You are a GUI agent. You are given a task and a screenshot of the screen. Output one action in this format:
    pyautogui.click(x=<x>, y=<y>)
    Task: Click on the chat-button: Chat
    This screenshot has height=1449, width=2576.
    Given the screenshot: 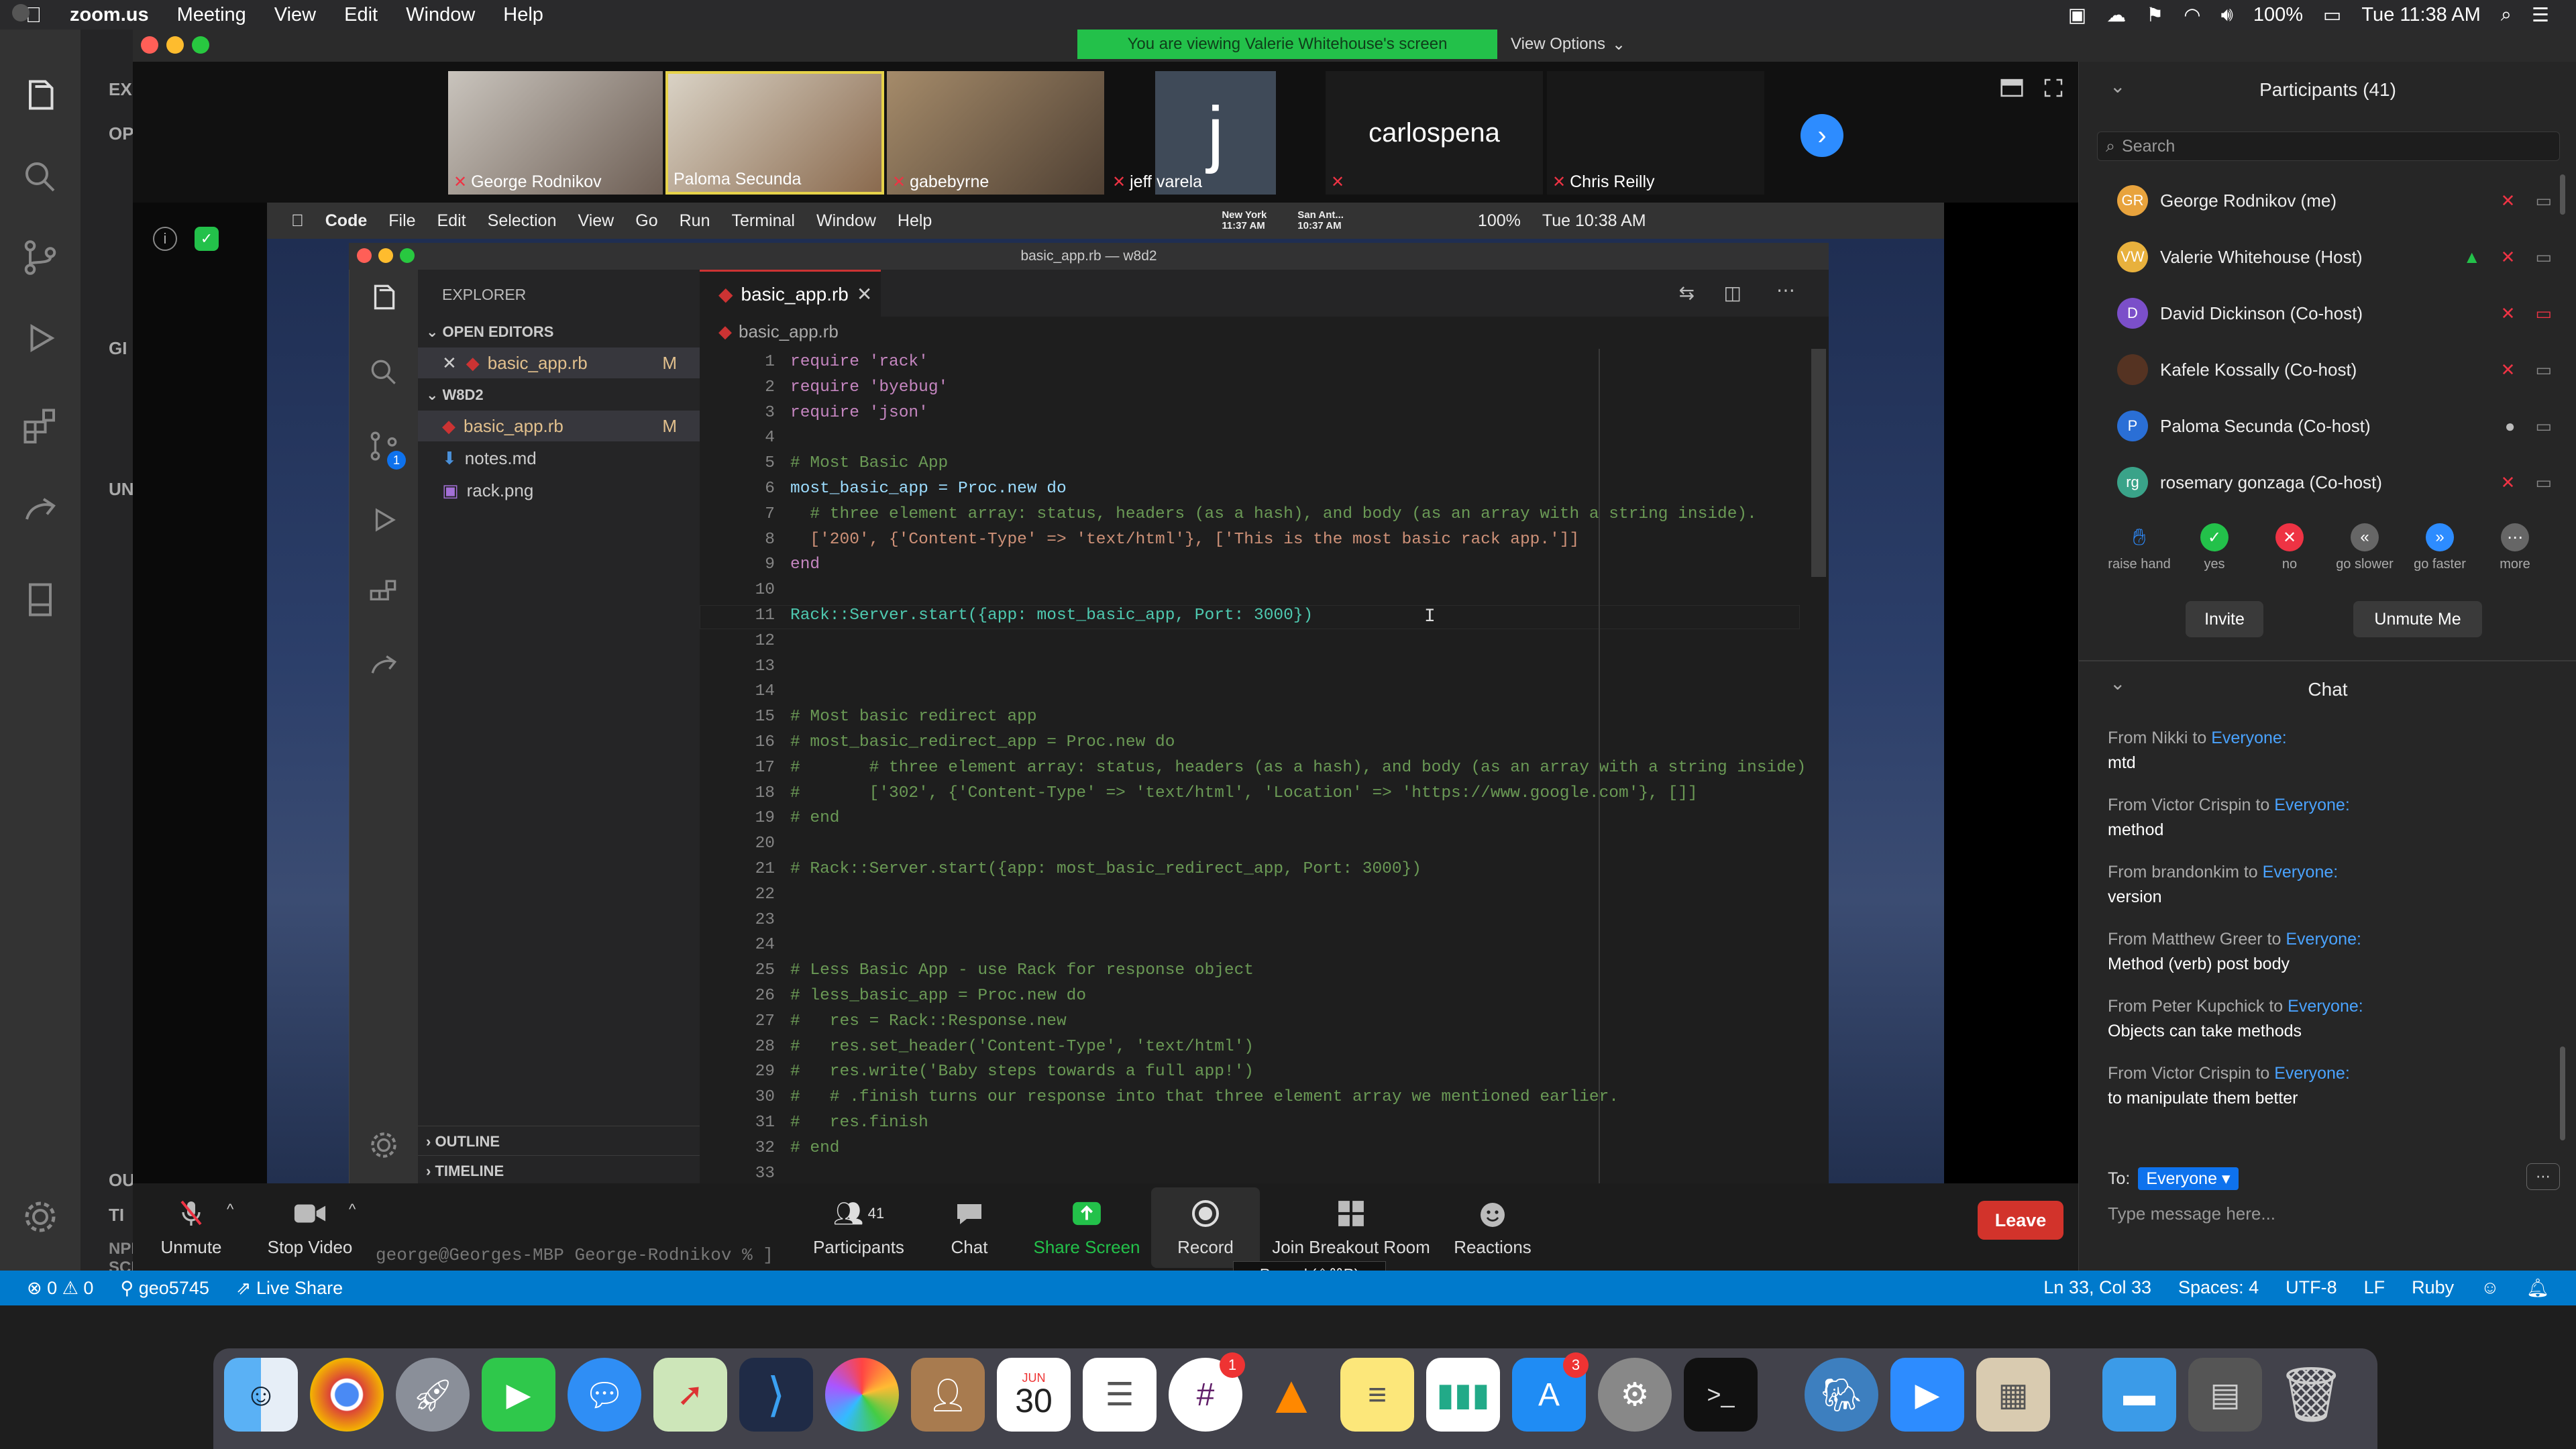 What is the action you would take?
    pyautogui.click(x=969, y=1227)
    